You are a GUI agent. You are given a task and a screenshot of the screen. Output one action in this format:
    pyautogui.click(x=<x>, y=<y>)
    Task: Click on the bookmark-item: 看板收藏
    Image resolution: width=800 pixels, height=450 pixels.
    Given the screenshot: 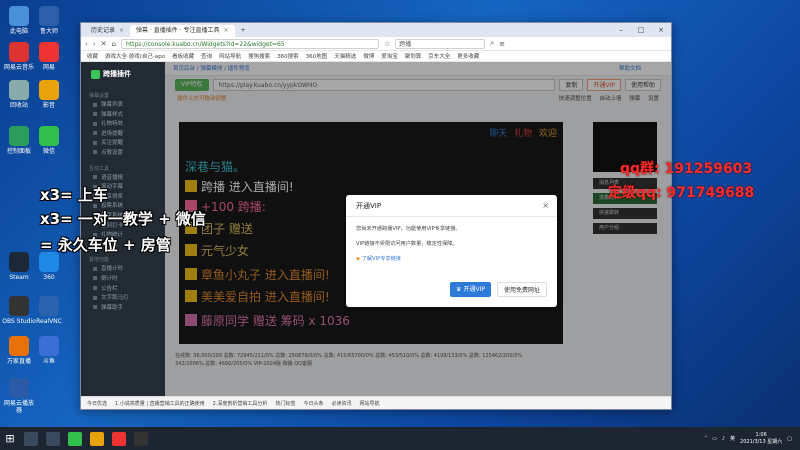 What is the action you would take?
    pyautogui.click(x=183, y=56)
    